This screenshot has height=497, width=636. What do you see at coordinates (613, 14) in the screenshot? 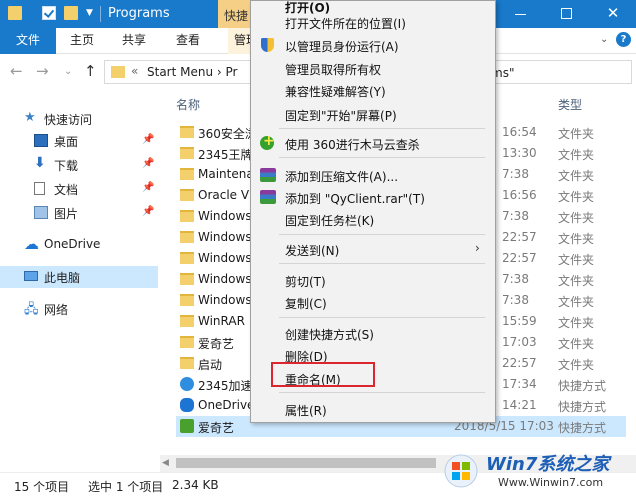
I see `close-button: ✕` at bounding box center [613, 14].